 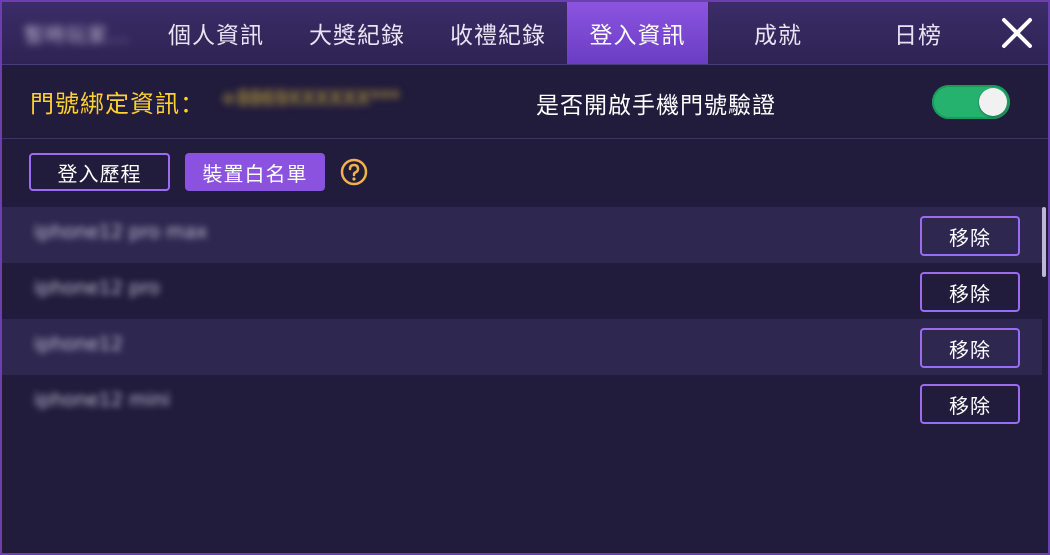 I want to click on tab-jackpot-record-label: 大獎紀錄, so click(x=357, y=36).